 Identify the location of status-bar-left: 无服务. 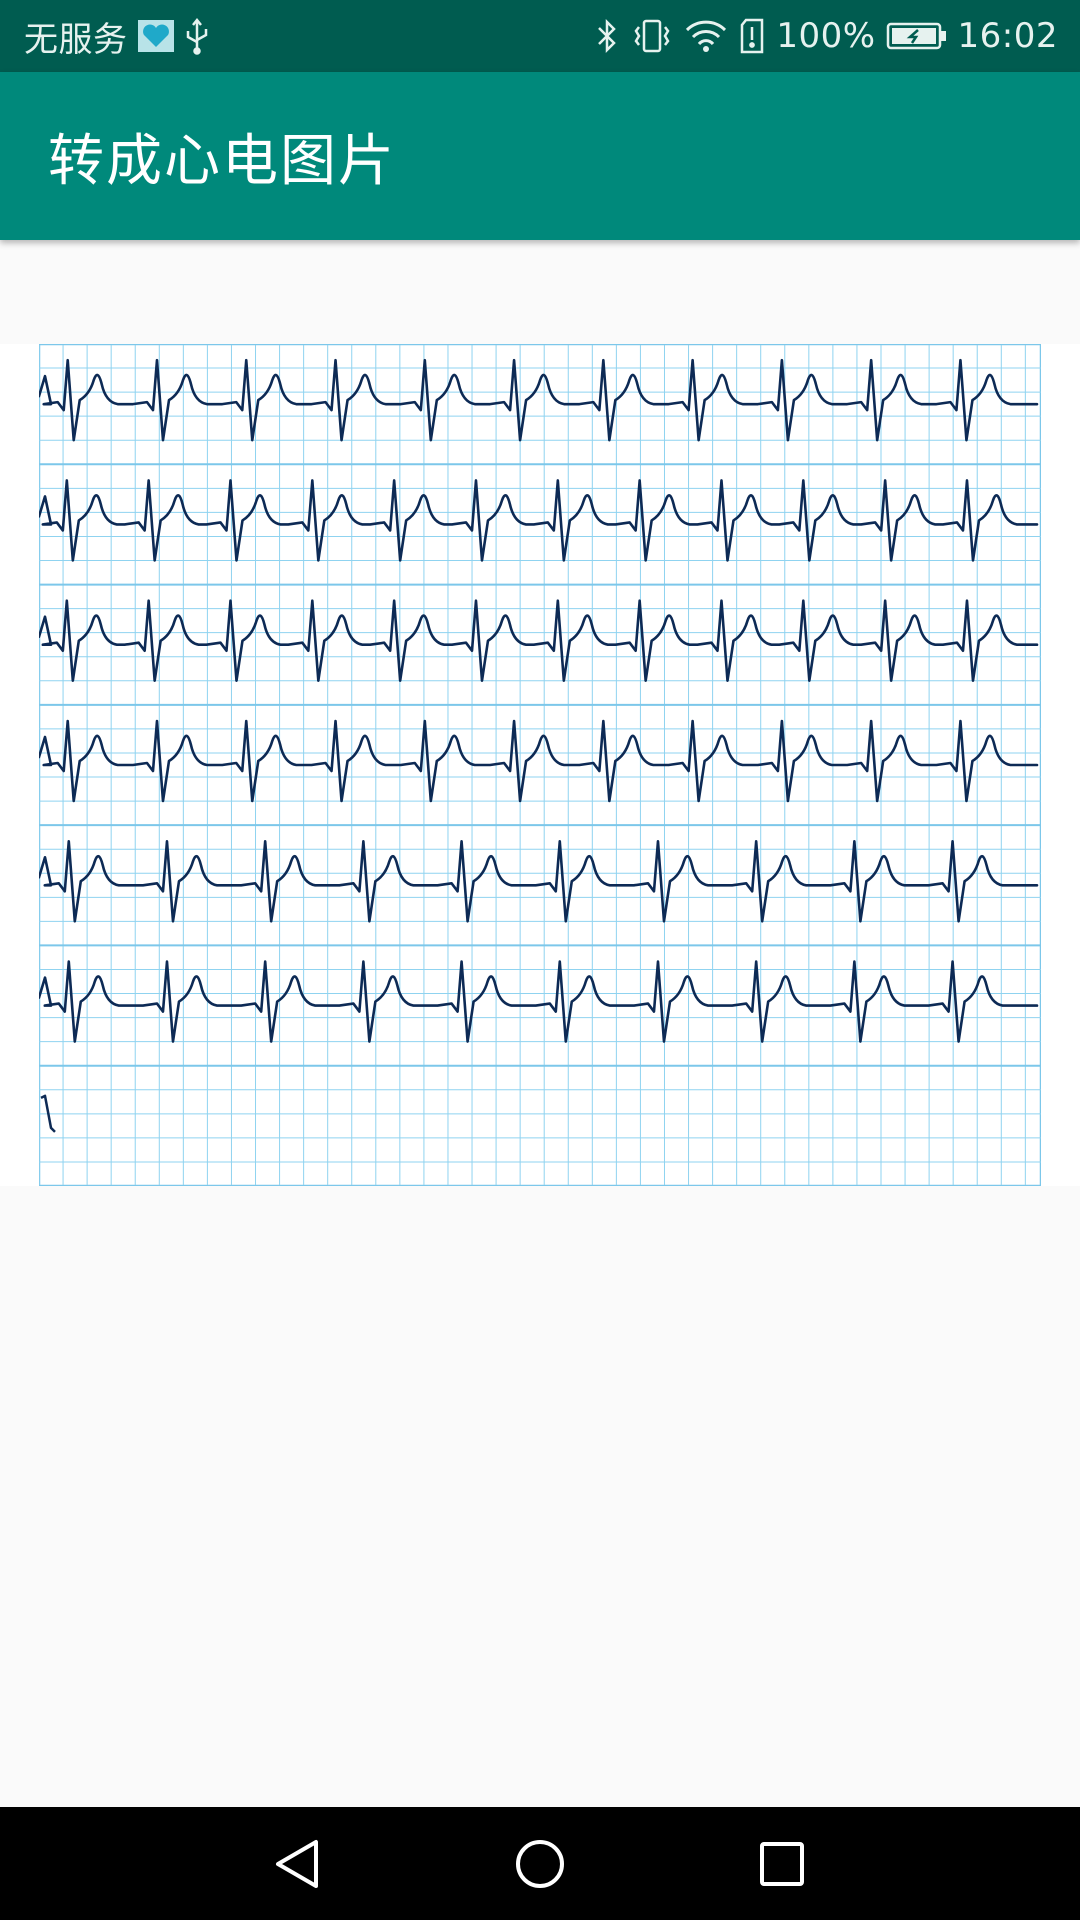
(117, 36).